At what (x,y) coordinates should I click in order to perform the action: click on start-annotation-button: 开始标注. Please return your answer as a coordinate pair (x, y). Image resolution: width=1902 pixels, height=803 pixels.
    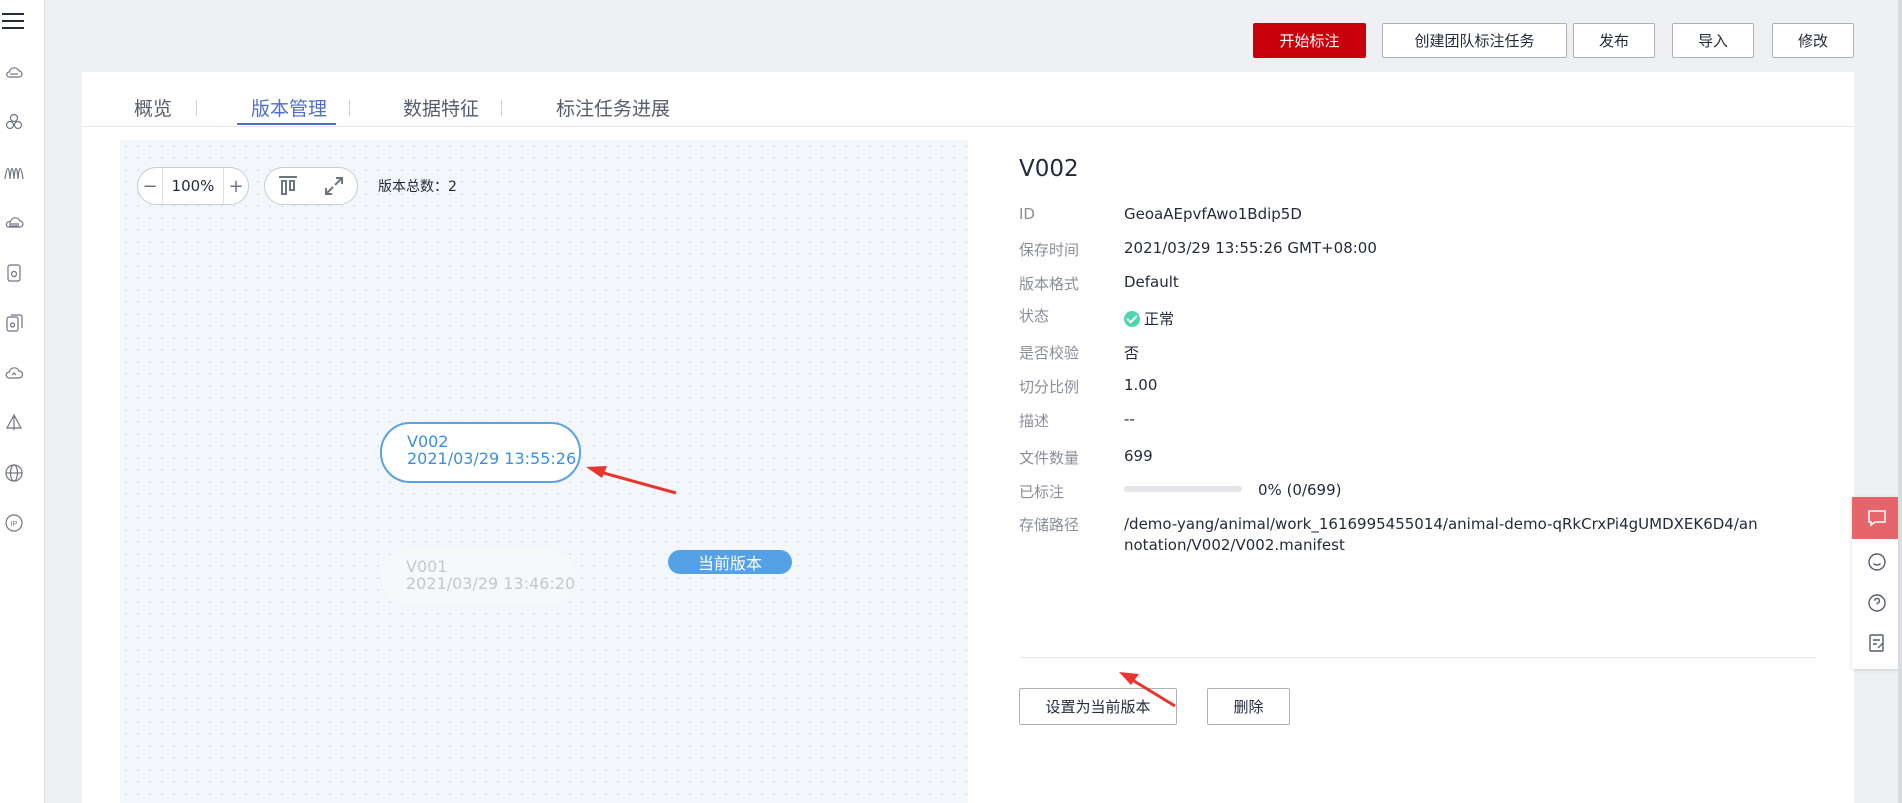
    Looking at the image, I should click on (1309, 40).